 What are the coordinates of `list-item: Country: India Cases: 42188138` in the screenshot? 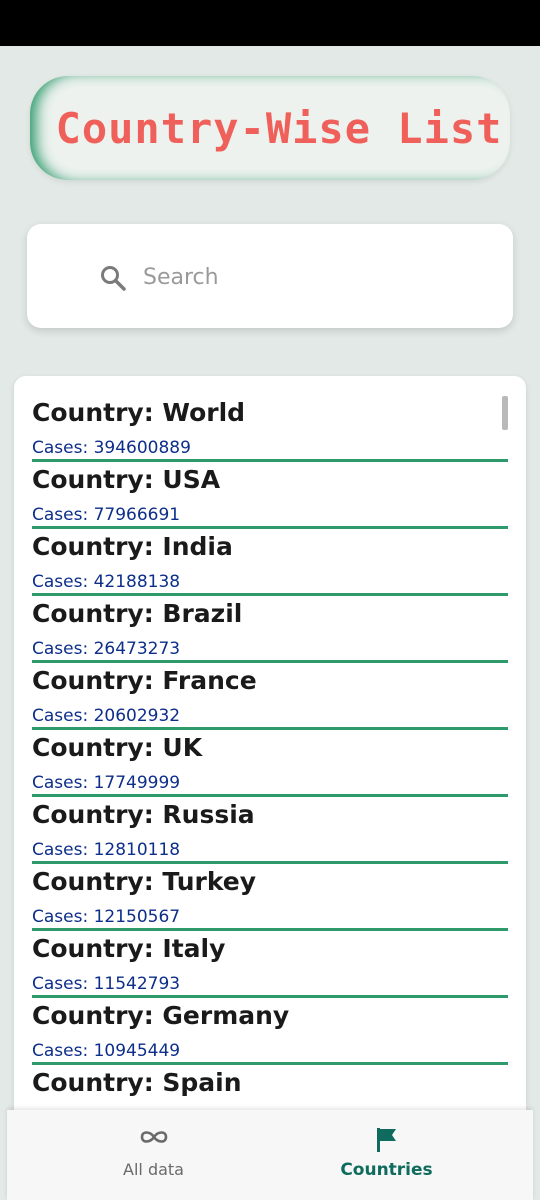 It's located at (270, 553).